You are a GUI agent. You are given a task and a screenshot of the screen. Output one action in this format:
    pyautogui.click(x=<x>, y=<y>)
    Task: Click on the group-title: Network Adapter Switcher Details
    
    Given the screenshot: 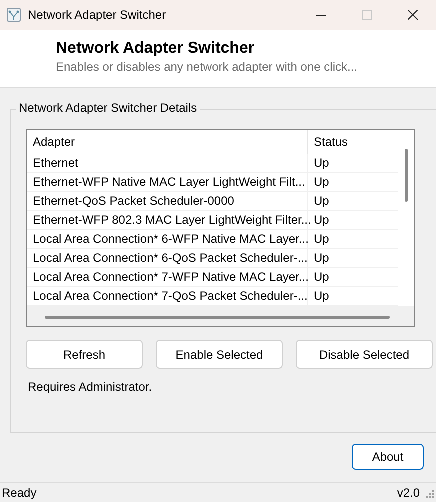 What is the action you would take?
    pyautogui.click(x=108, y=108)
    